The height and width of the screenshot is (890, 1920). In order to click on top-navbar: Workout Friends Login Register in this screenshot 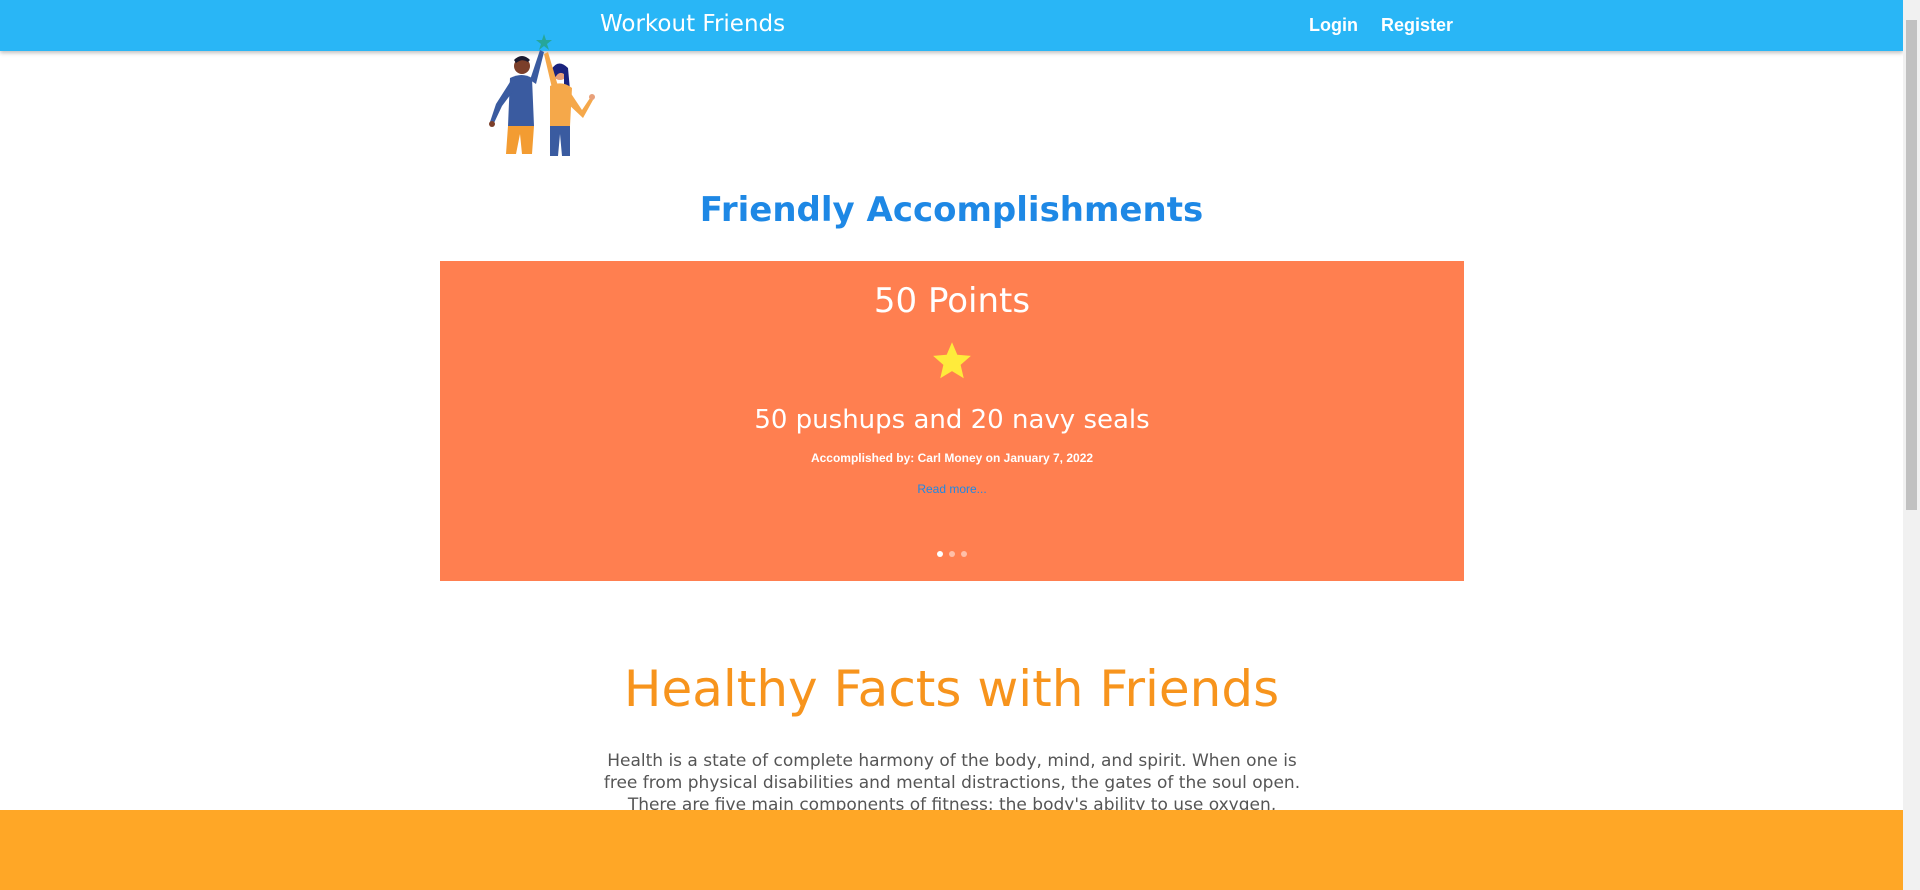, I will do `click(951, 25)`.